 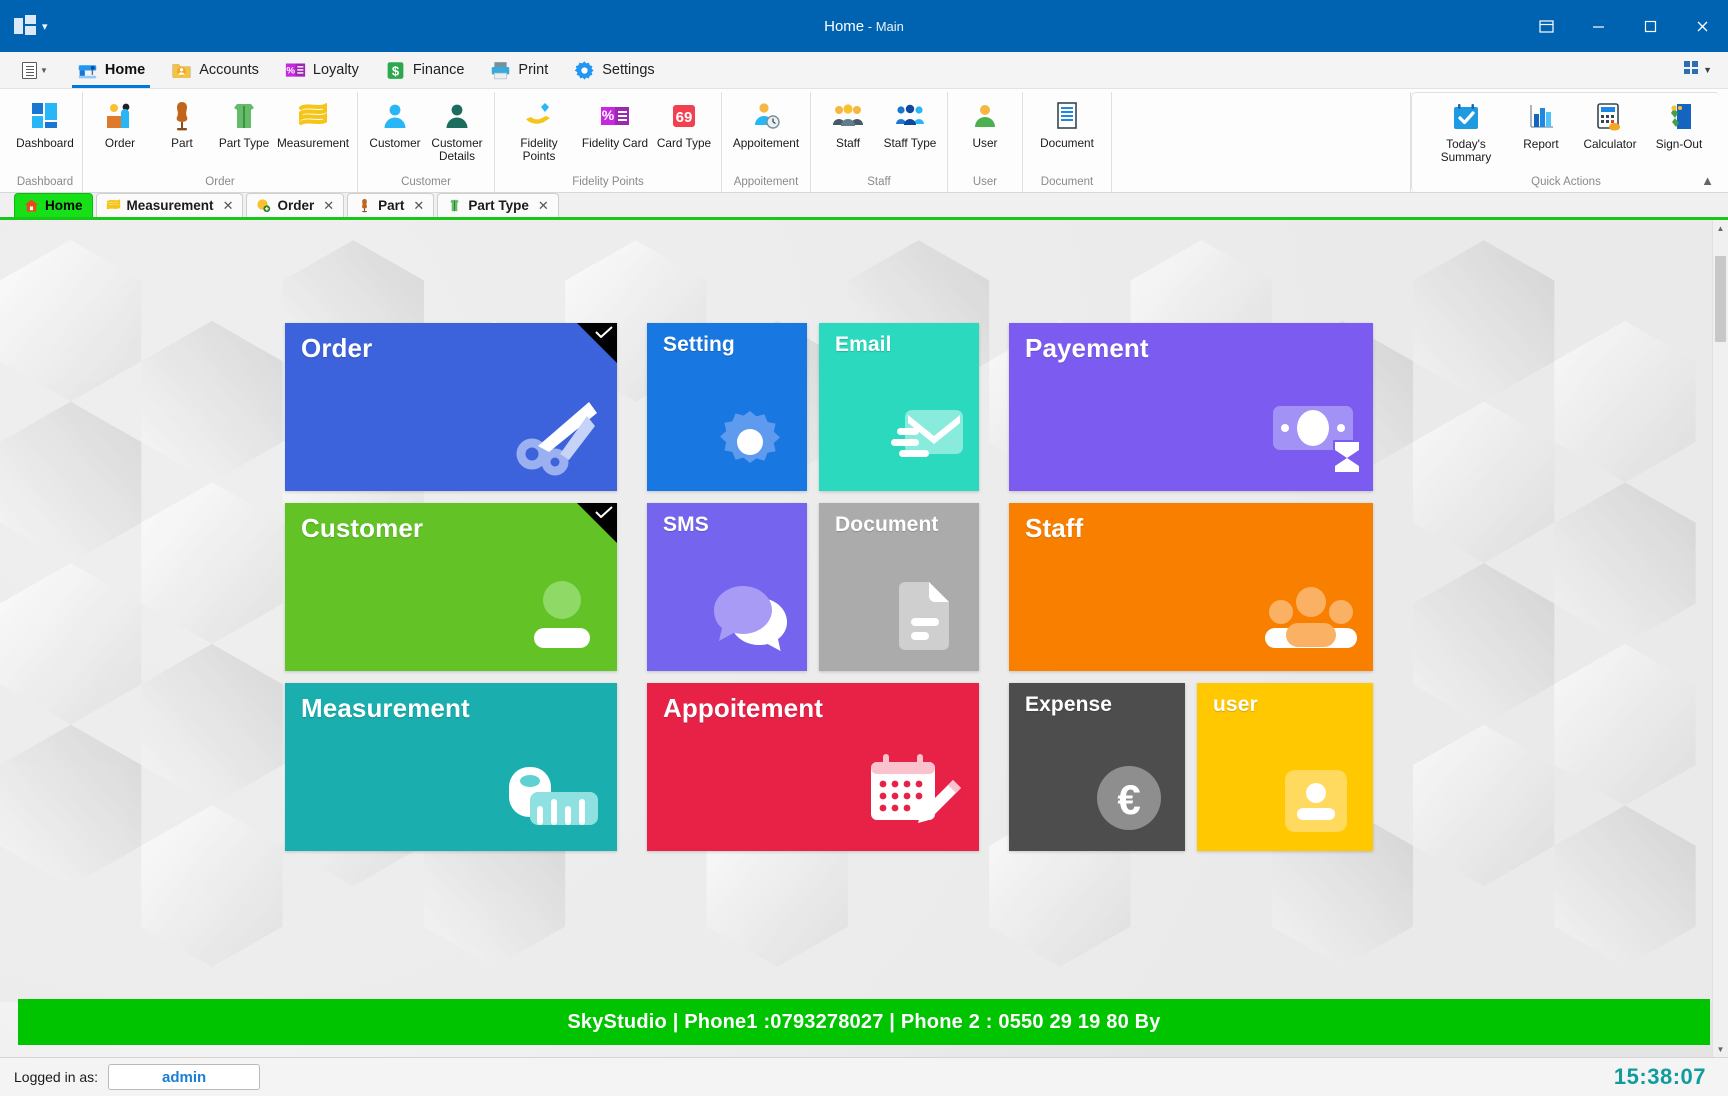 What do you see at coordinates (1097, 767) in the screenshot?
I see `tile-expense: Expense €` at bounding box center [1097, 767].